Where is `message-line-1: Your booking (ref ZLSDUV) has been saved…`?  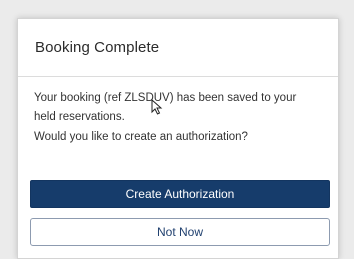
message-line-1: Your booking (ref ZLSDUV) has been saved… is located at coordinates (165, 98).